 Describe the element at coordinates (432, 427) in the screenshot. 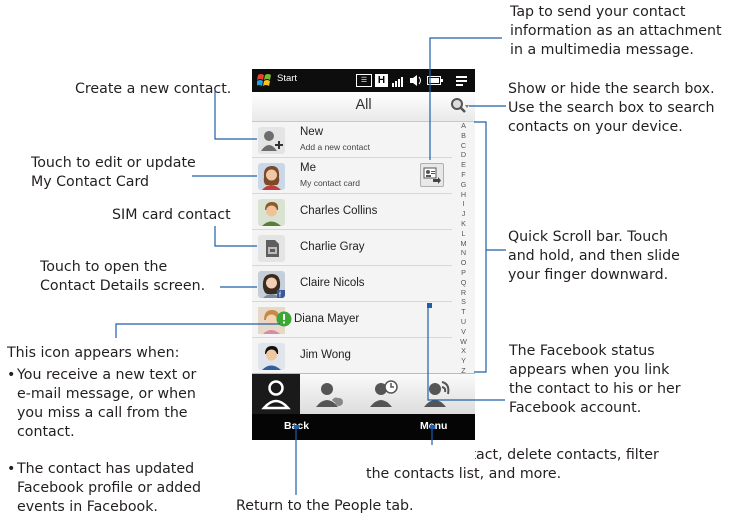

I see `menu-marker` at that location.